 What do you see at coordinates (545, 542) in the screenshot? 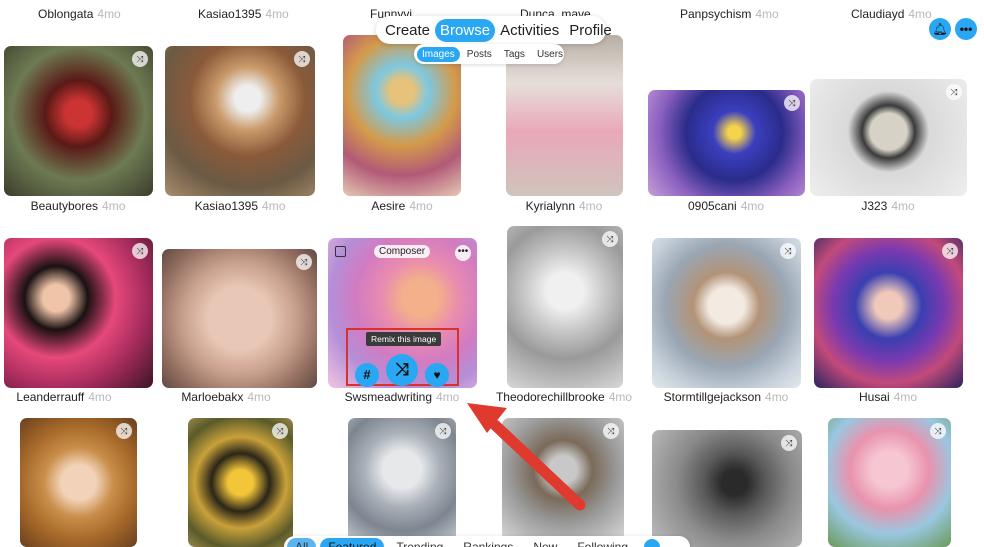
I see `filter-new: New` at bounding box center [545, 542].